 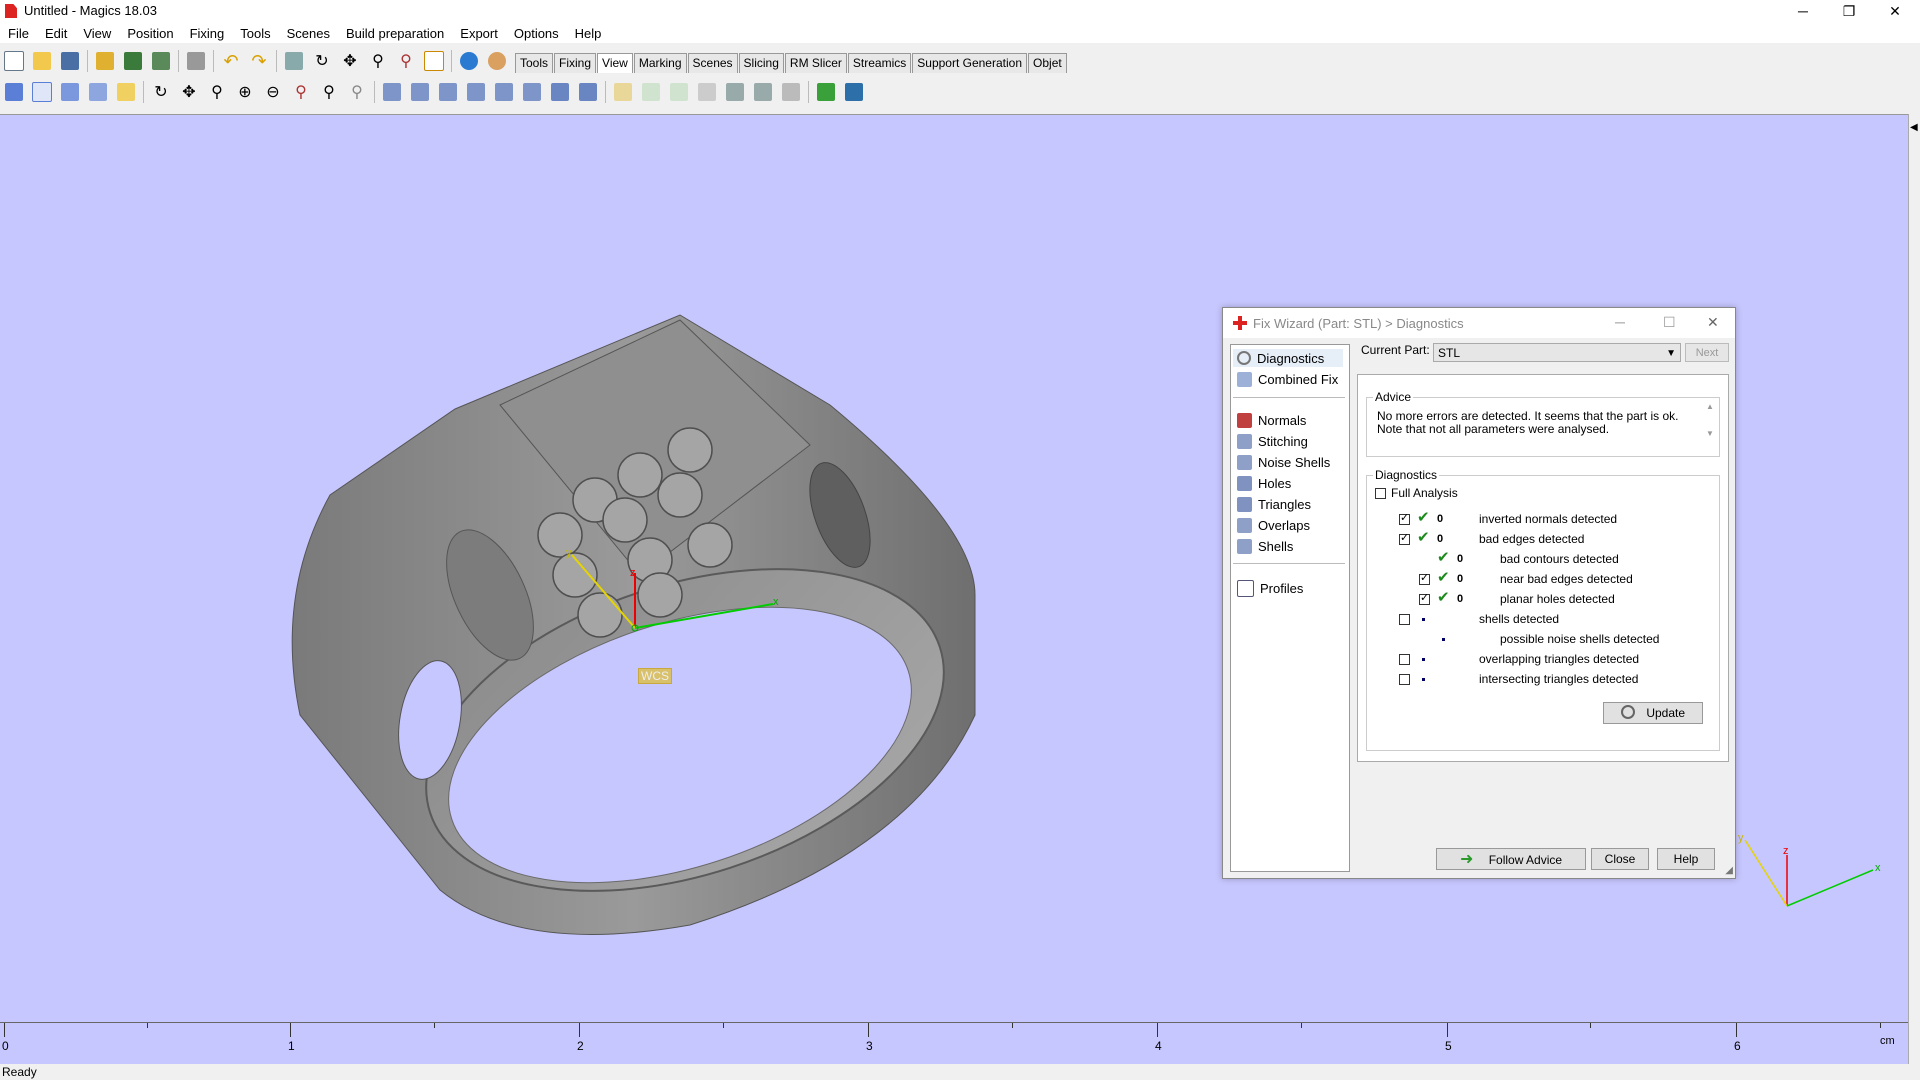 I want to click on nav-combined-fix: Combined Fix, so click(x=1287, y=379).